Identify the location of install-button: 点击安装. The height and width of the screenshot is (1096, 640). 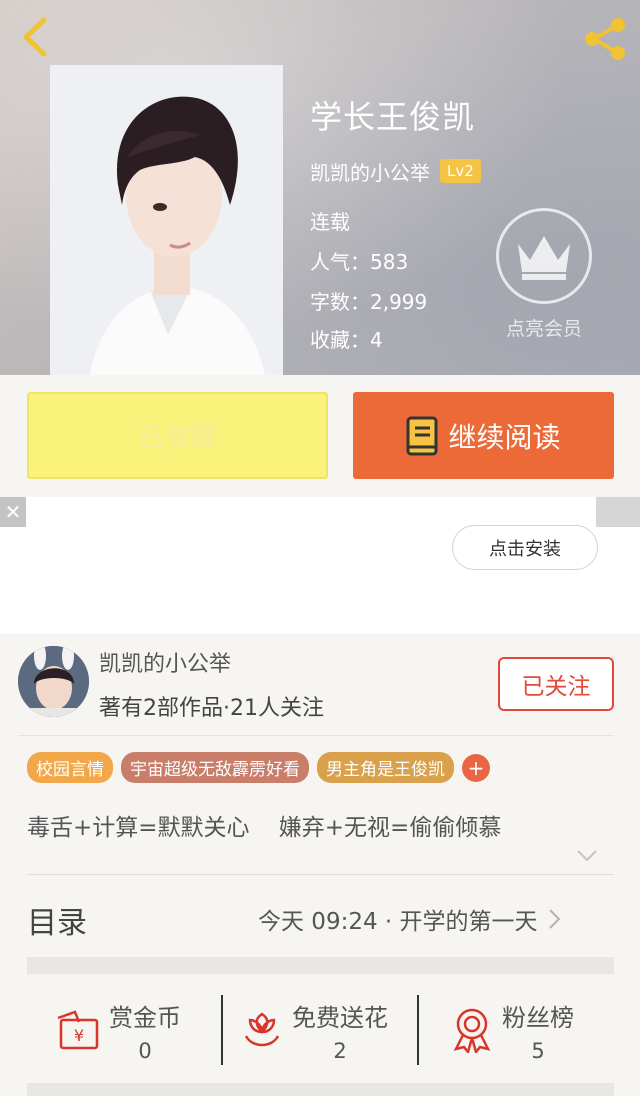
(525, 547).